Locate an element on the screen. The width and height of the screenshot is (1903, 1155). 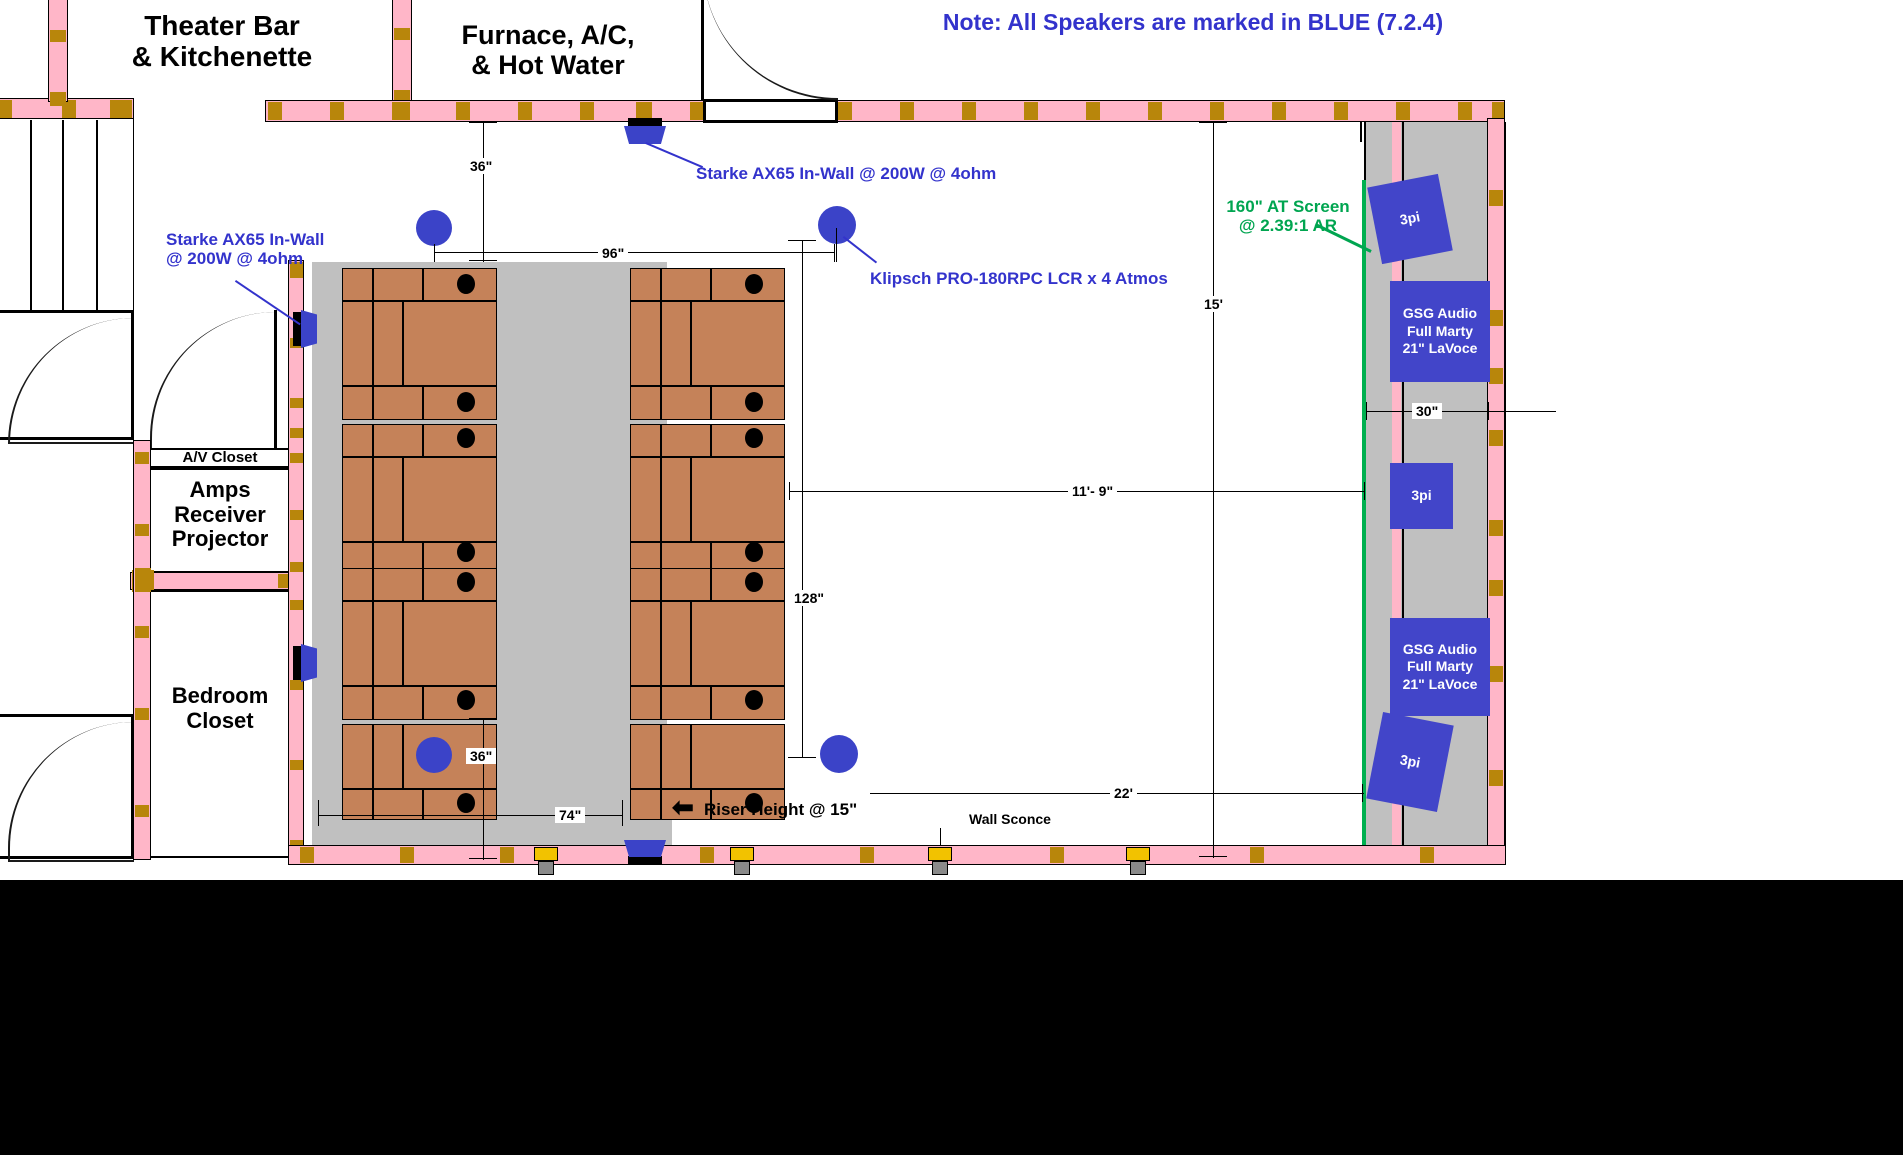
speaker-gsg-lower: GSG Audio Full Marty 21" LaVoce is located at coordinates (1440, 667).